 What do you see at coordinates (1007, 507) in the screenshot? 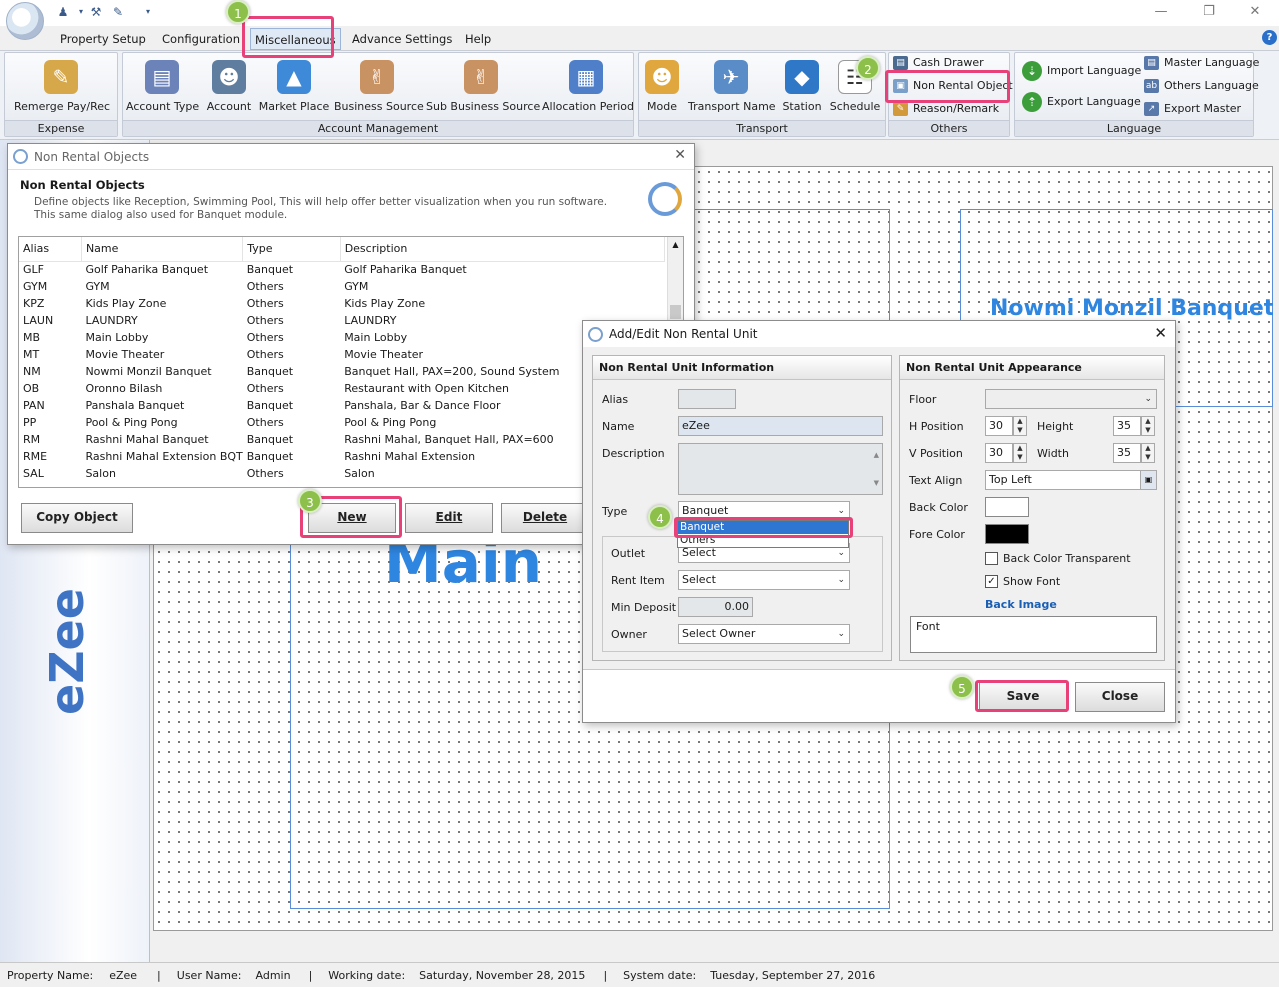
I see `back-color-swatch` at bounding box center [1007, 507].